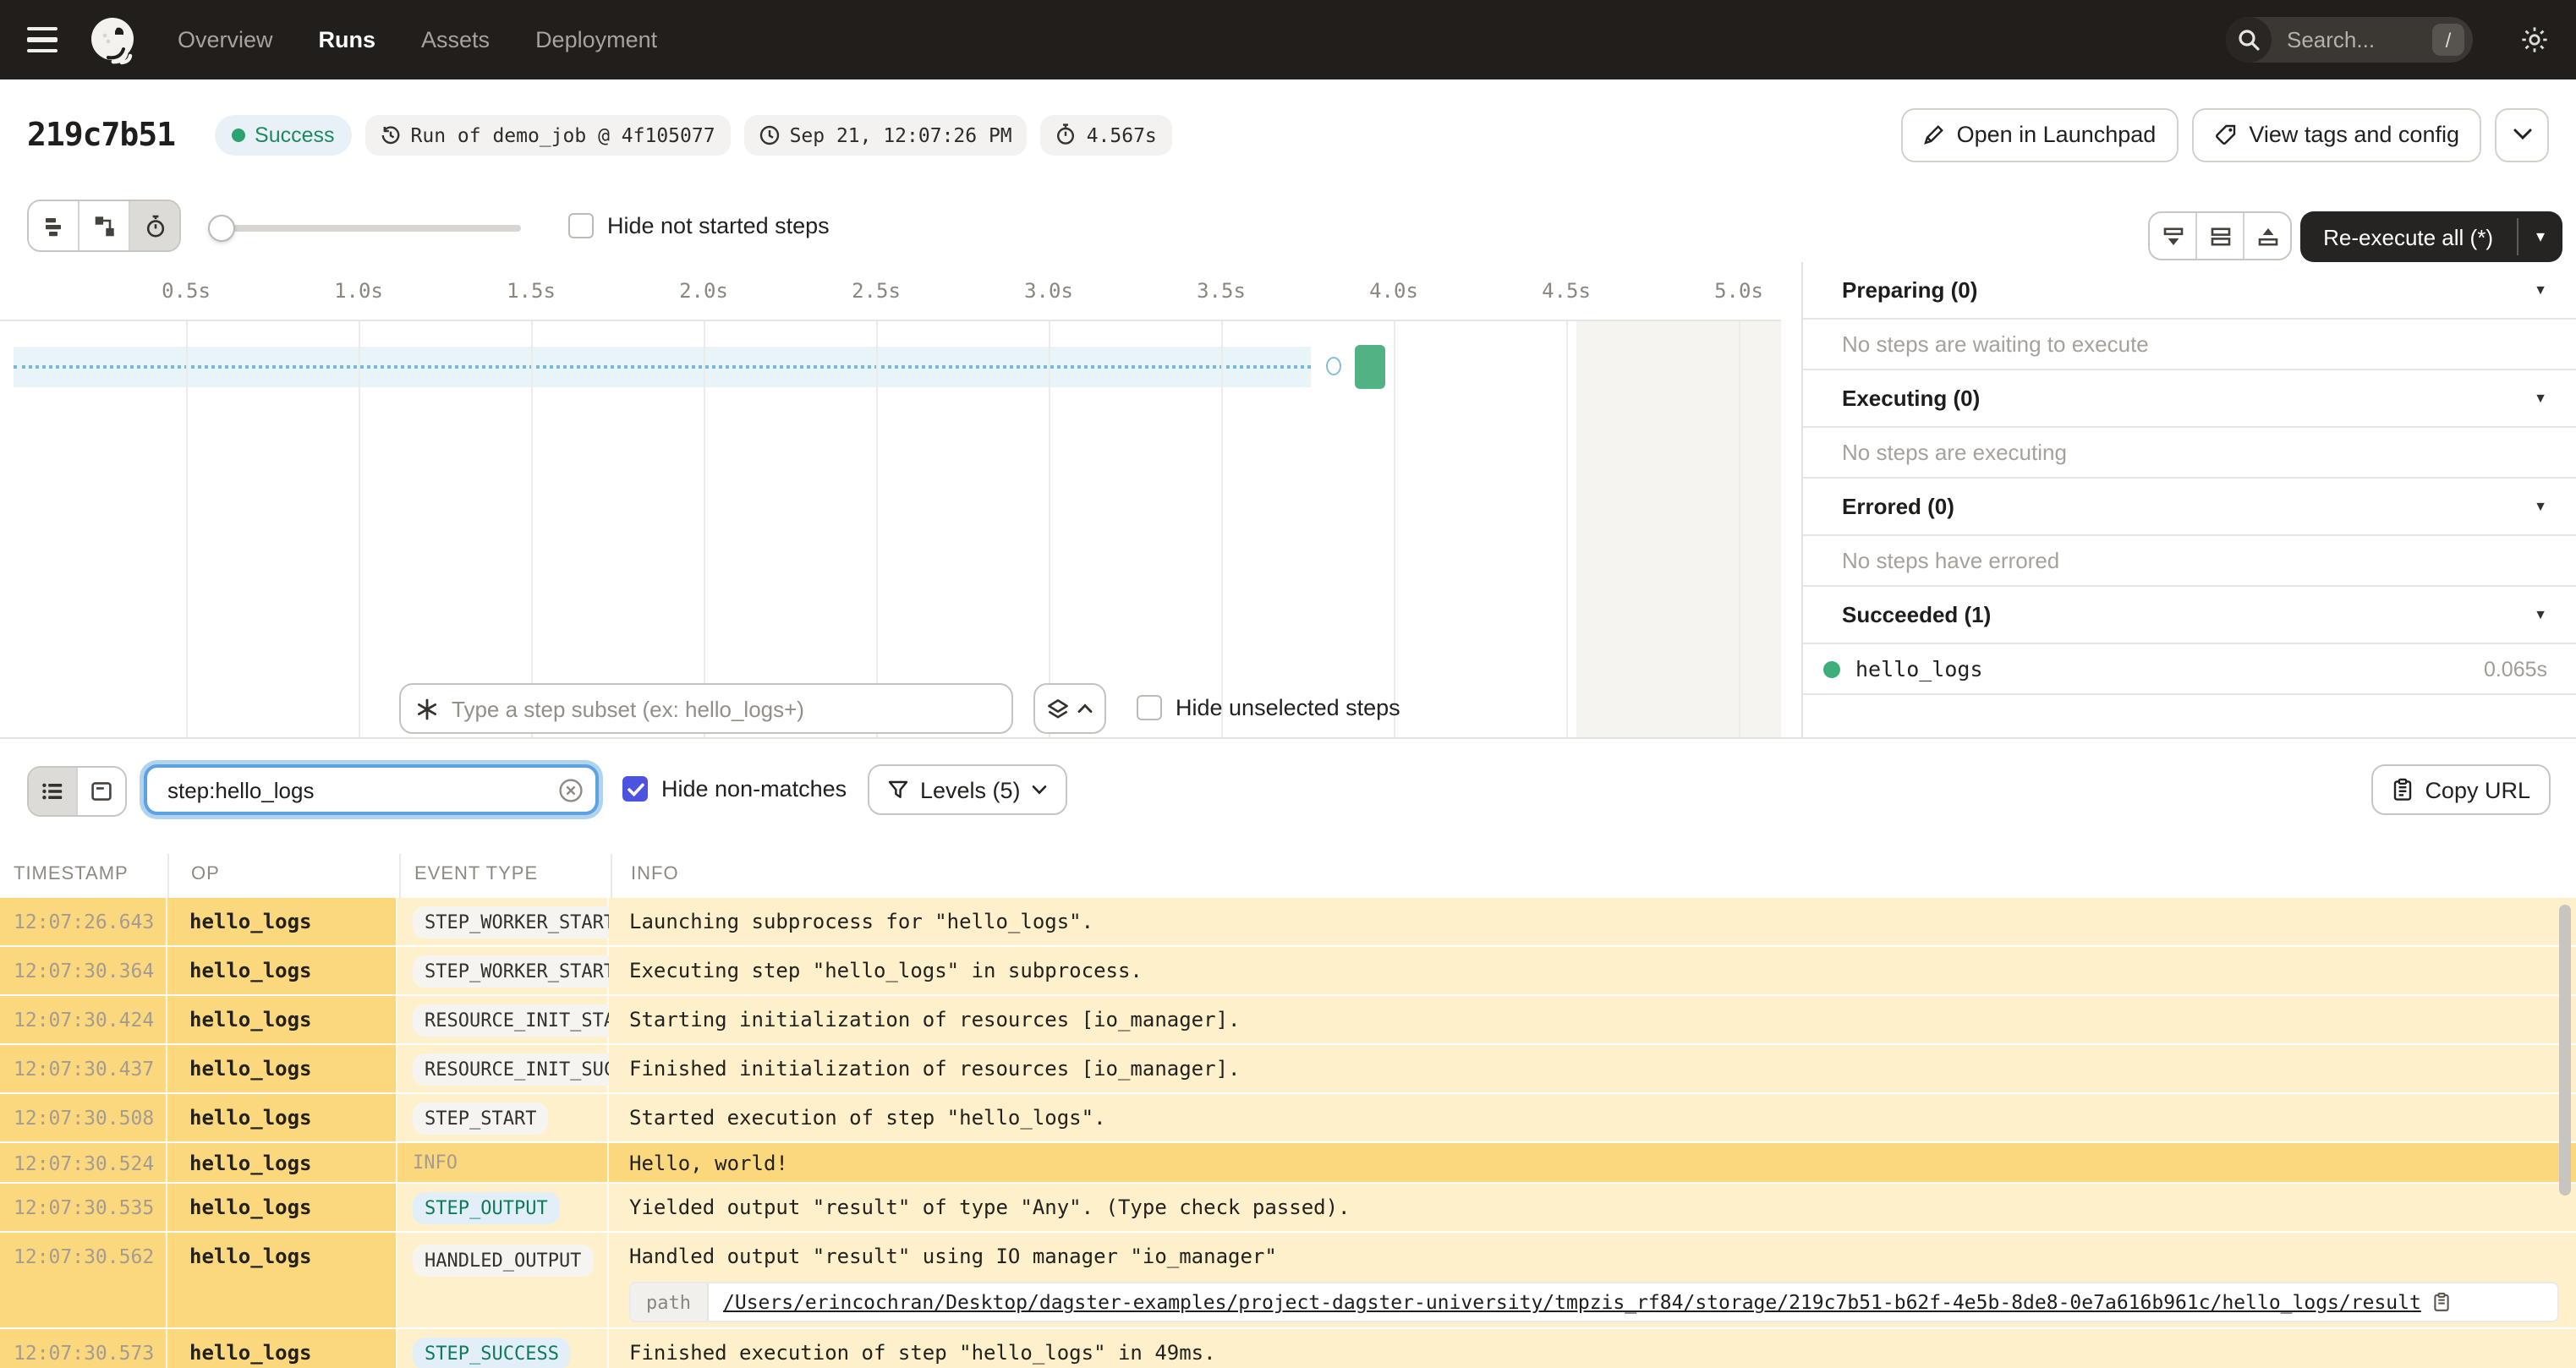 The width and height of the screenshot is (2576, 1368). What do you see at coordinates (2189, 454) in the screenshot?
I see `step-section-empty-text: No steps are executing` at bounding box center [2189, 454].